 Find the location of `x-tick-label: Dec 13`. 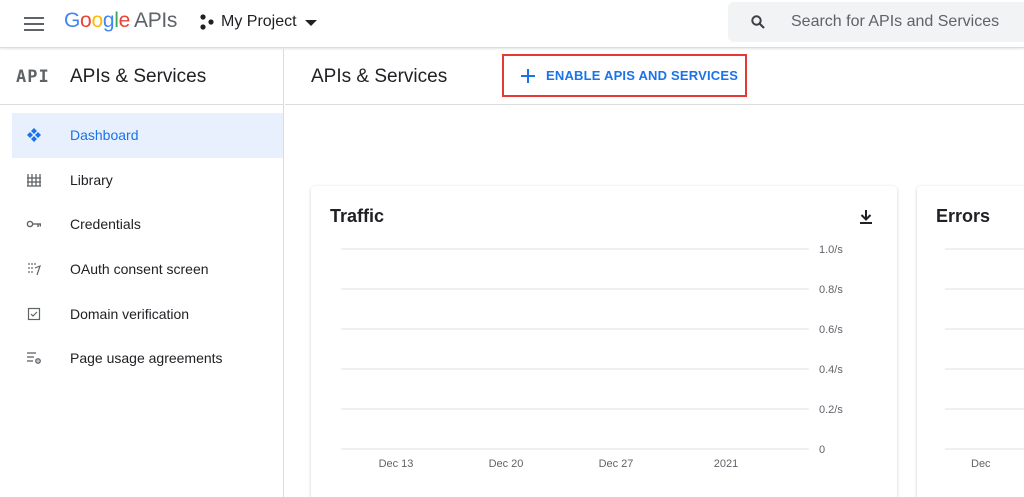

x-tick-label: Dec 13 is located at coordinates (396, 464).